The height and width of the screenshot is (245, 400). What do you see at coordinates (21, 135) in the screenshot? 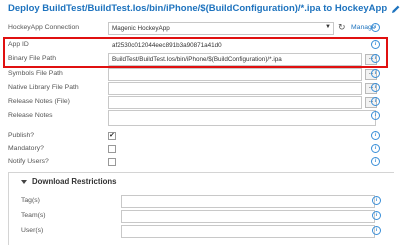
I see `publish-label: Publish?` at bounding box center [21, 135].